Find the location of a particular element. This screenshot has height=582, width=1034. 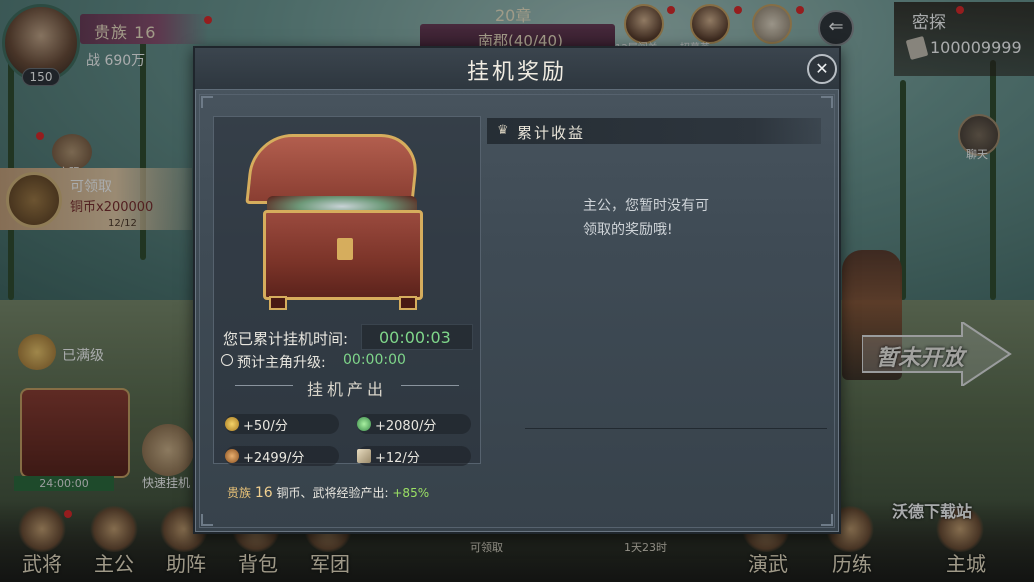

levelup-label: 预计主角升级: is located at coordinates (281, 363).